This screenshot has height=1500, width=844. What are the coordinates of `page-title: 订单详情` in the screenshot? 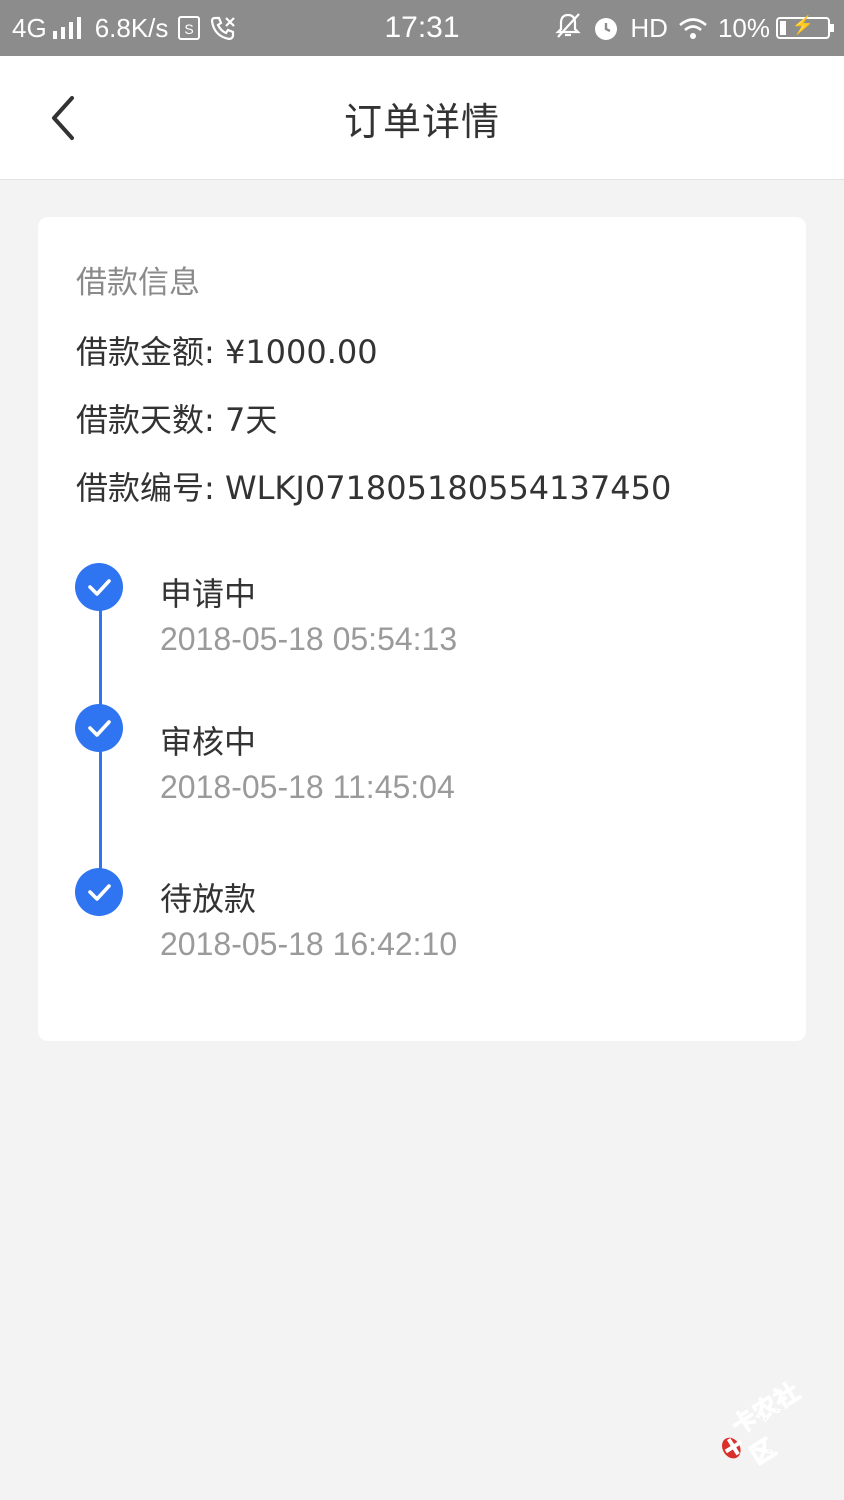 It's located at (421, 121).